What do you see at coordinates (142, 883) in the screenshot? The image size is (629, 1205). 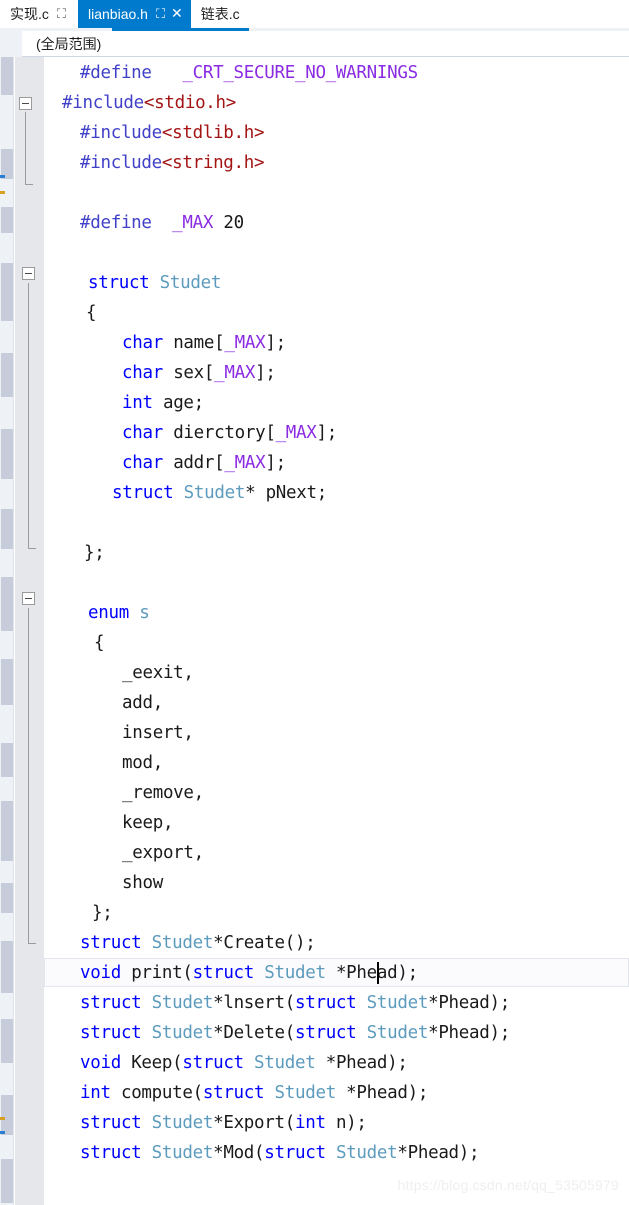 I see `code-line: show` at bounding box center [142, 883].